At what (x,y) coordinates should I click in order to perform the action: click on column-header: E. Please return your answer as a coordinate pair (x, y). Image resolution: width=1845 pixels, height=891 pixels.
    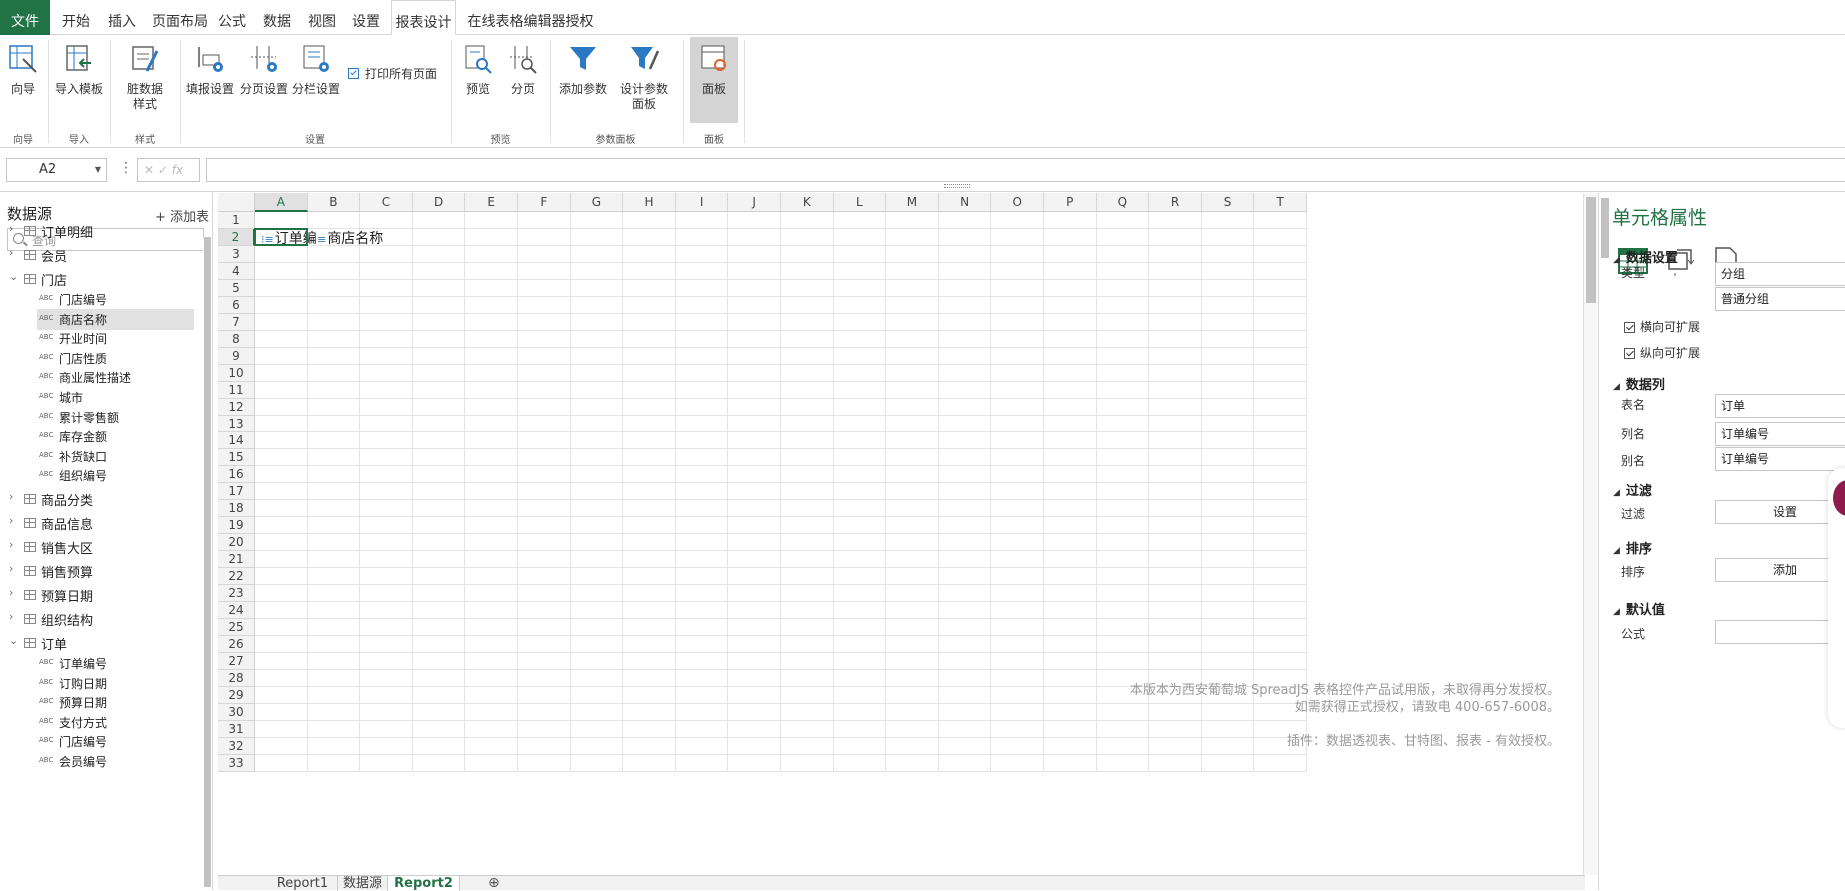
    Looking at the image, I should click on (491, 202).